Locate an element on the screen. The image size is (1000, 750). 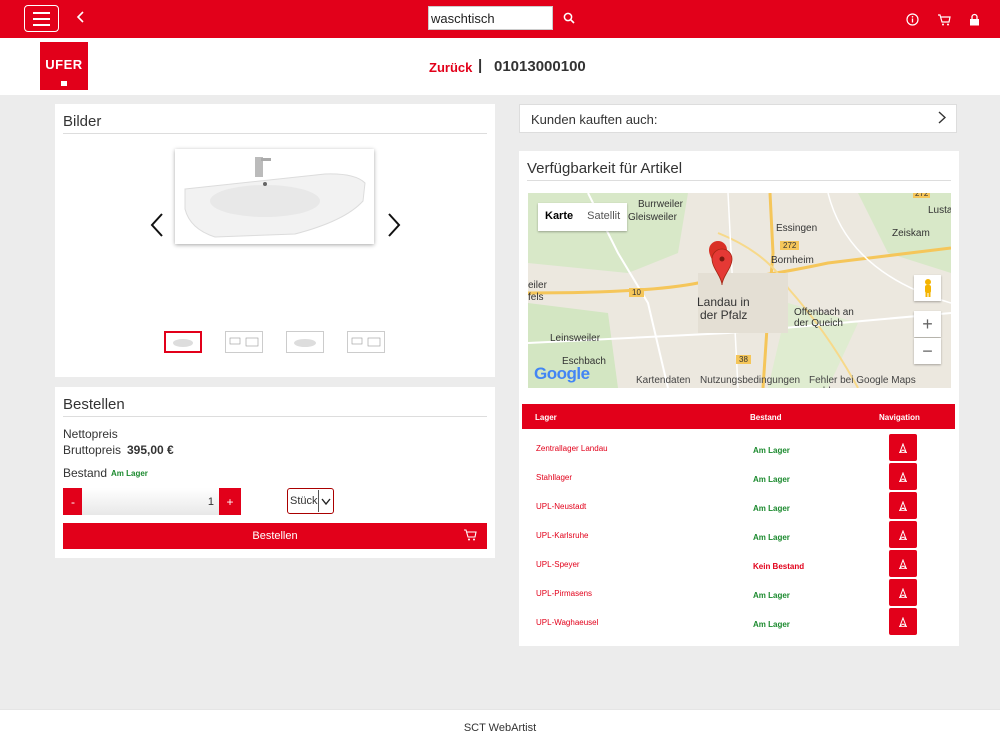
chevron-left-icon is located at coordinates (157, 227).